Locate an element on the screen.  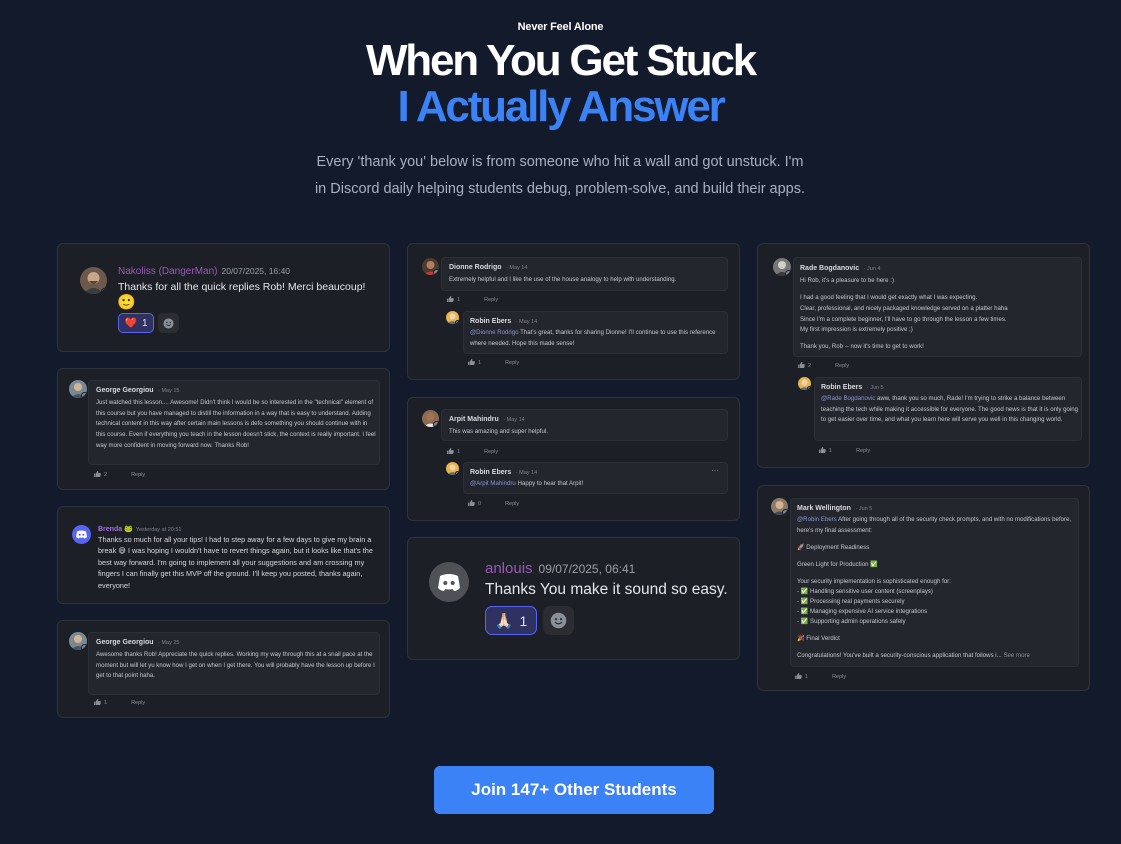
mention: @Dionne Rodrigo is located at coordinates (494, 332).